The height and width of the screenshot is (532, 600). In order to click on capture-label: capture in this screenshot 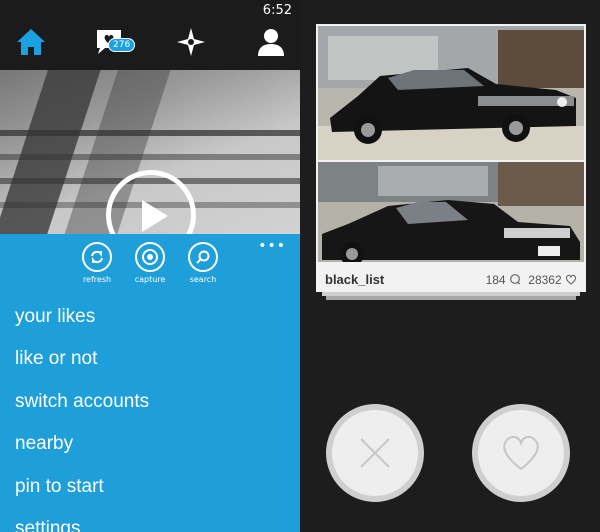, I will do `click(150, 279)`.